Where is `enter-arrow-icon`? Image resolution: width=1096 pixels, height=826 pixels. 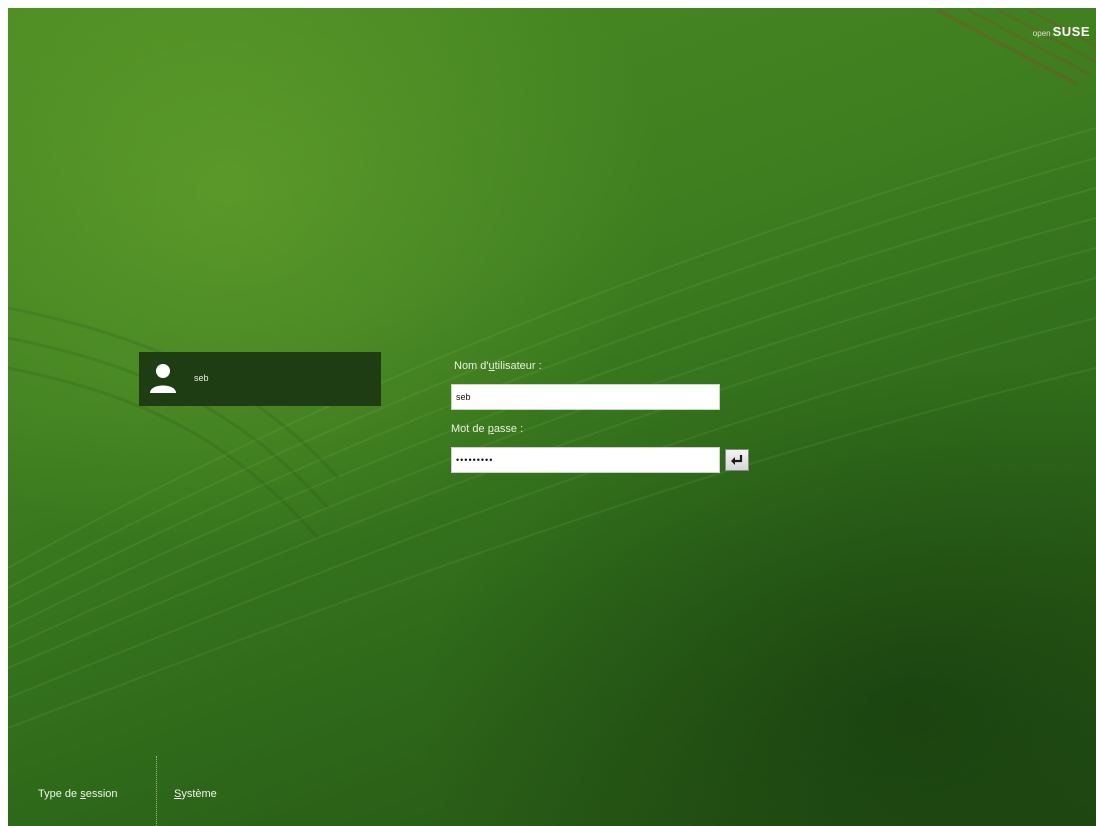
enter-arrow-icon is located at coordinates (737, 460).